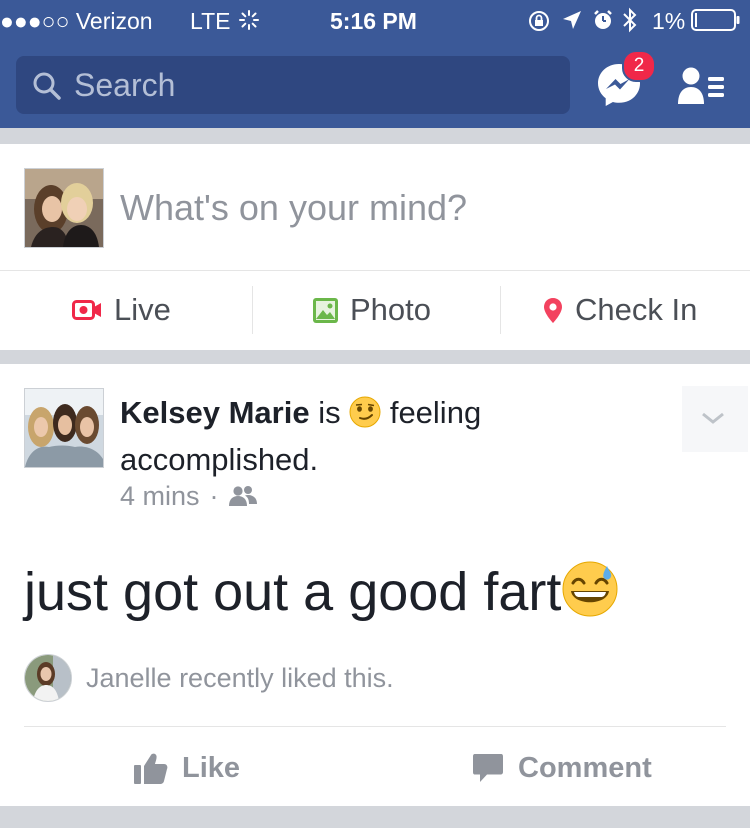 This screenshot has height=828, width=750. I want to click on messenger-notification-badge: 2, so click(639, 66).